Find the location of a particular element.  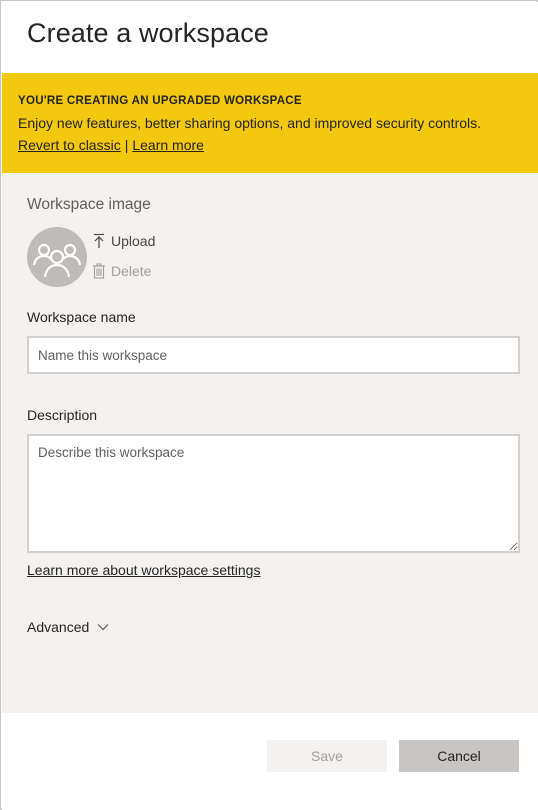

workspace-name-input is located at coordinates (273, 355).